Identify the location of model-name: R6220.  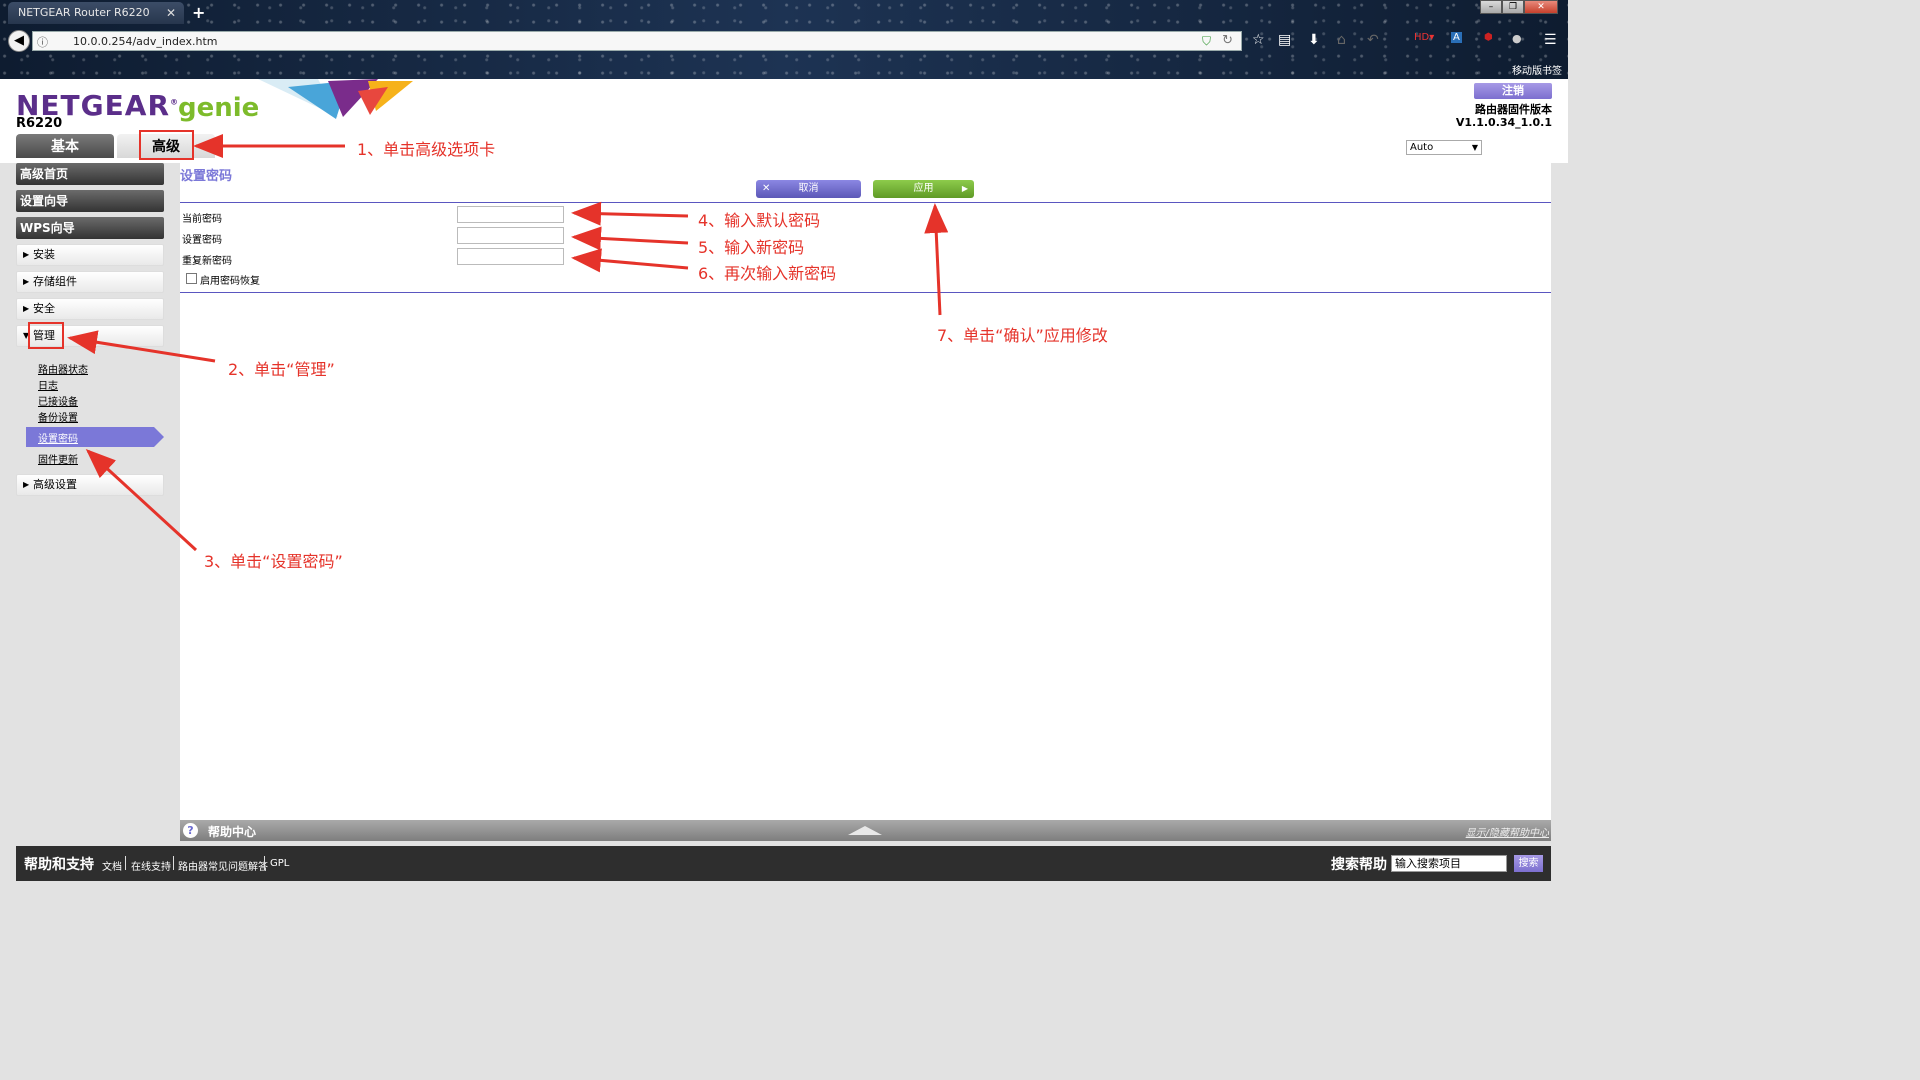
(39, 123).